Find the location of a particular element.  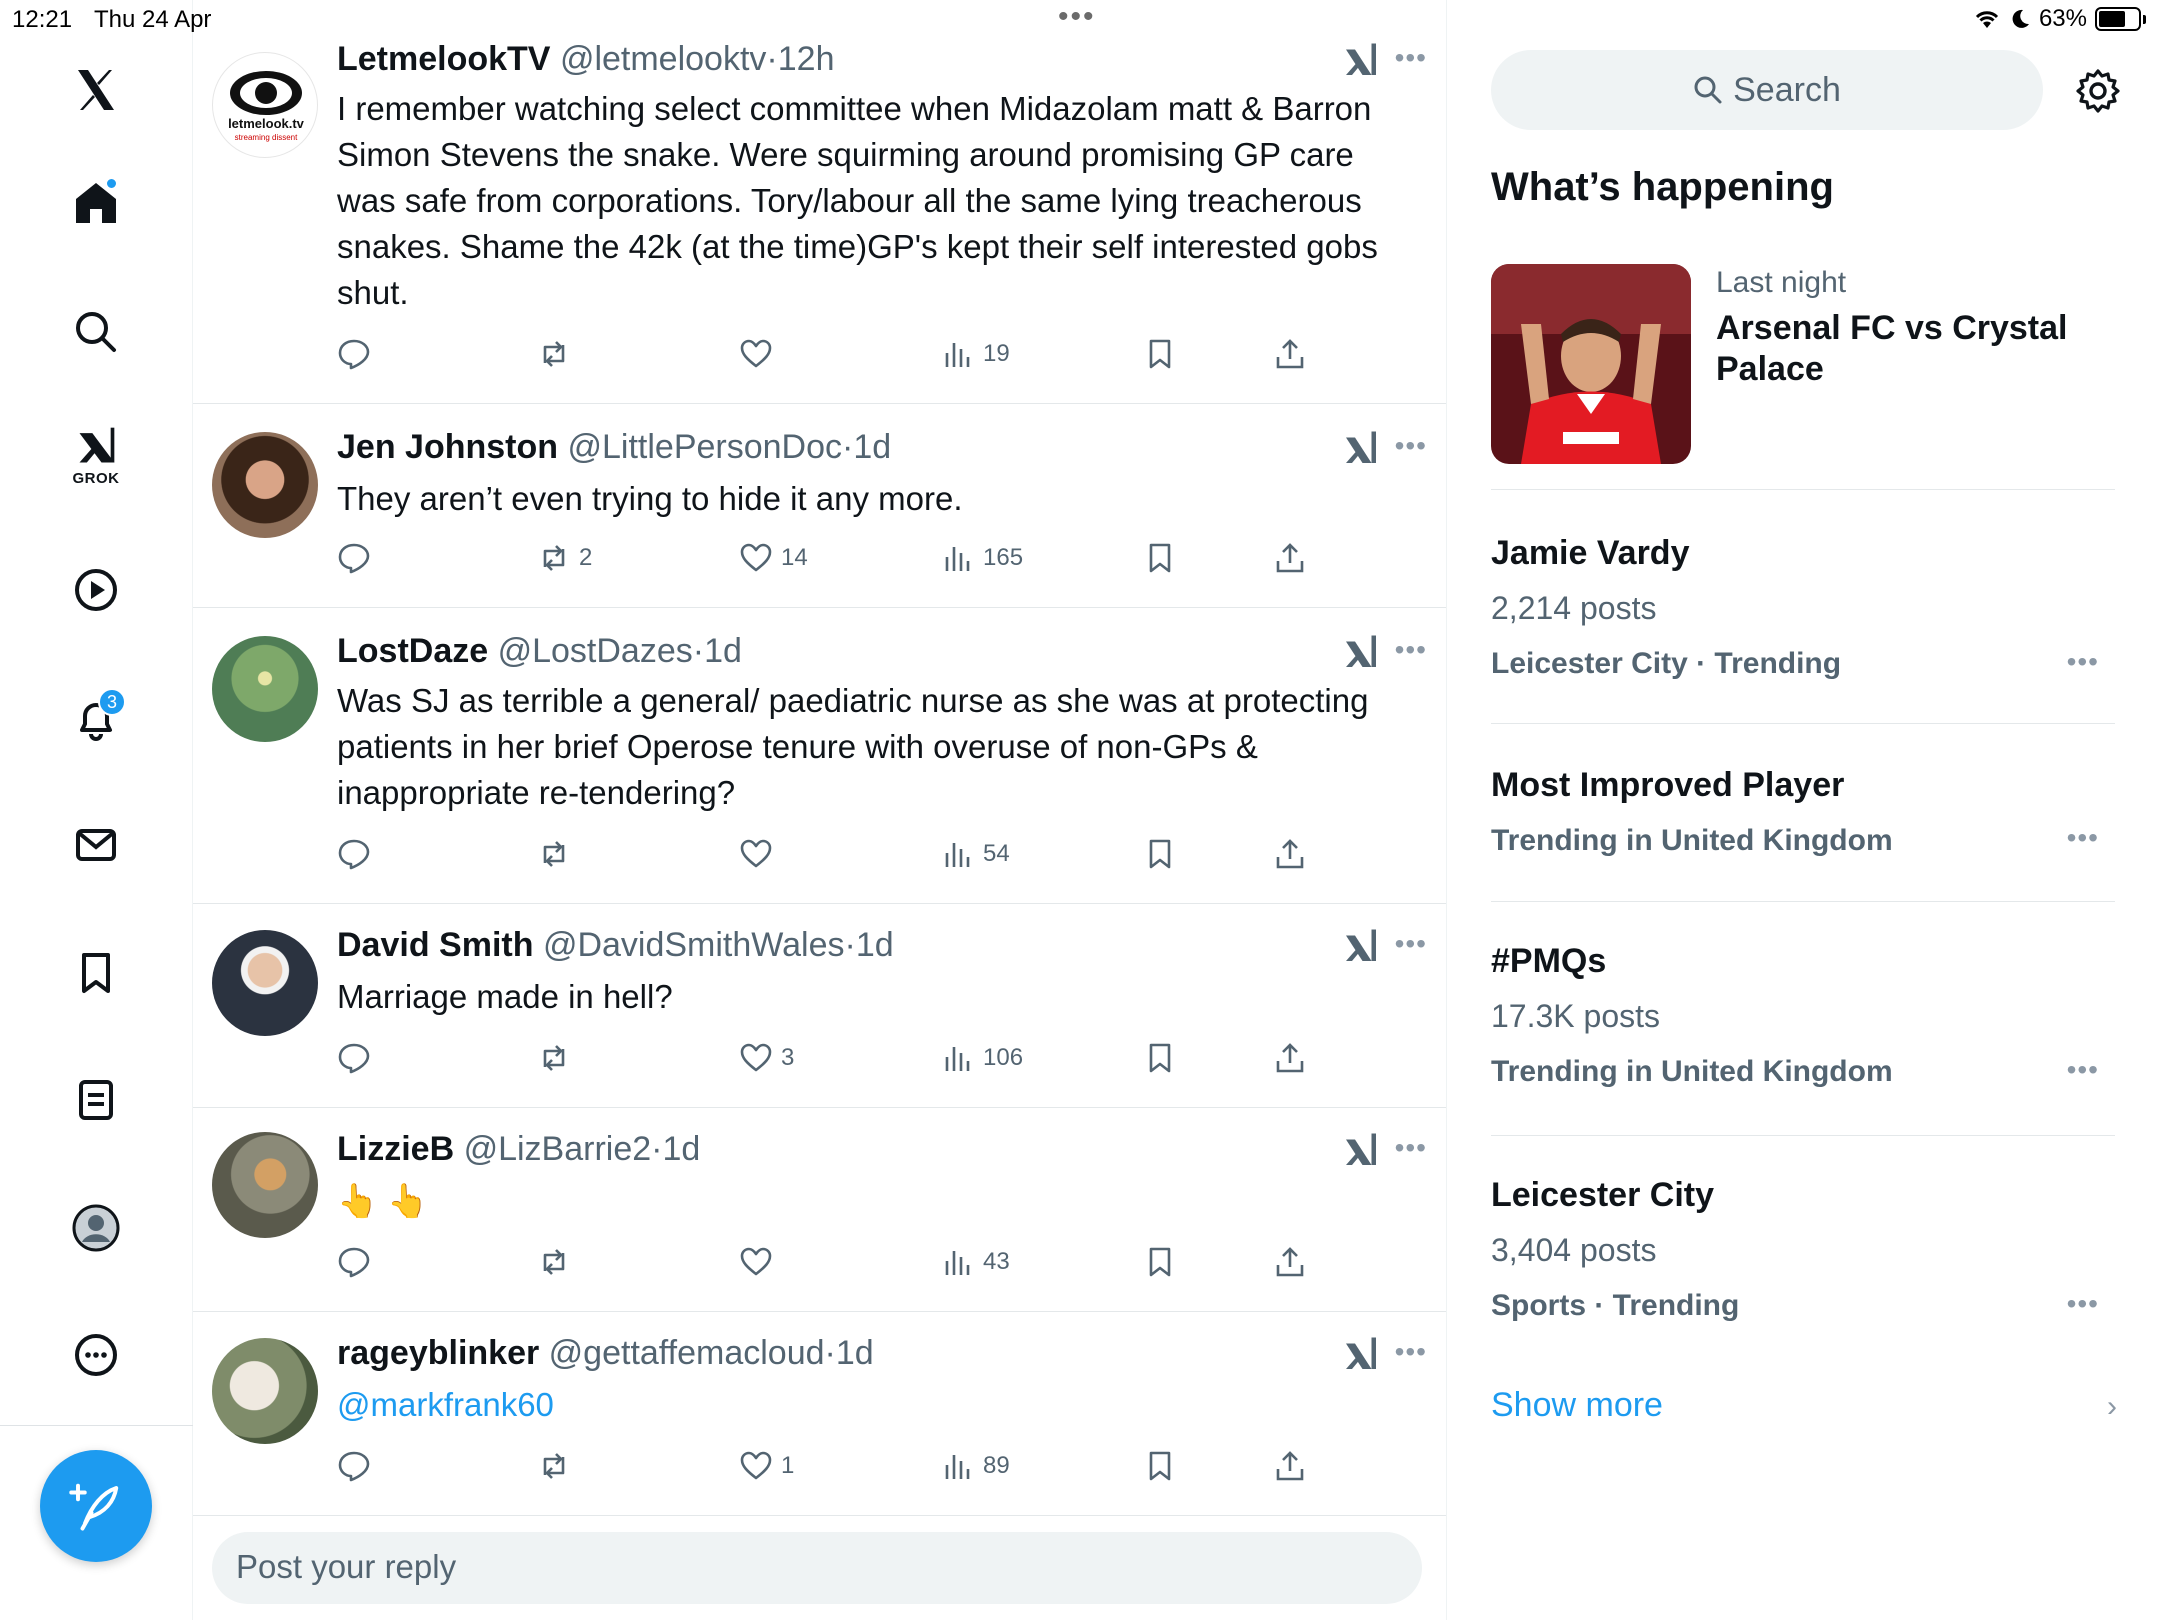

bookmarks-icon is located at coordinates (96, 973).